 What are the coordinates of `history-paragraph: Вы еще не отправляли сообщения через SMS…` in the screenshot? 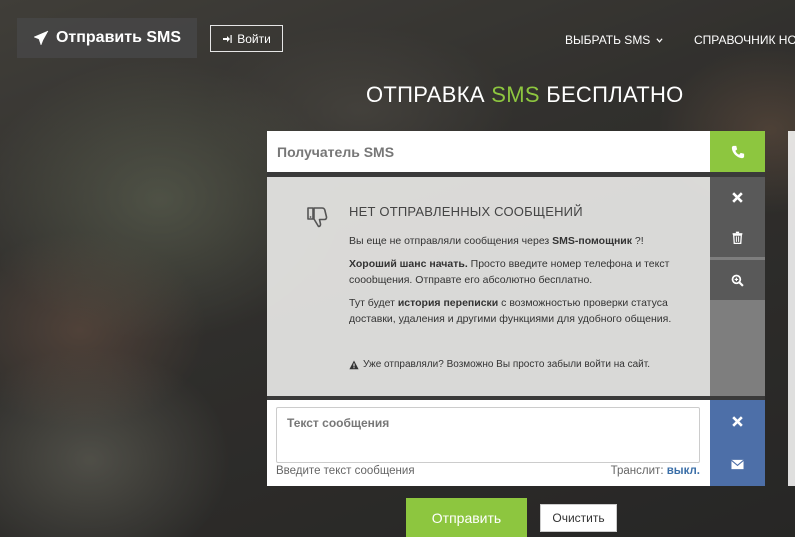 It's located at (519, 241).